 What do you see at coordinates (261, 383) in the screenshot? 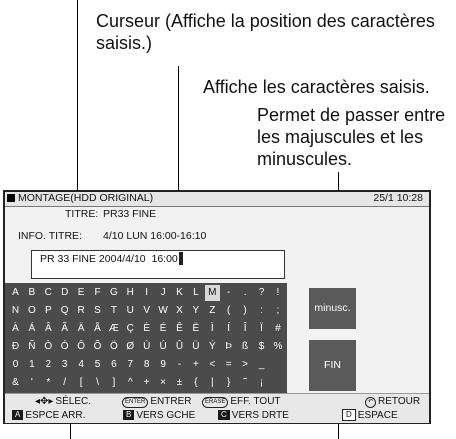
I see `keyboard-key: ¡` at bounding box center [261, 383].